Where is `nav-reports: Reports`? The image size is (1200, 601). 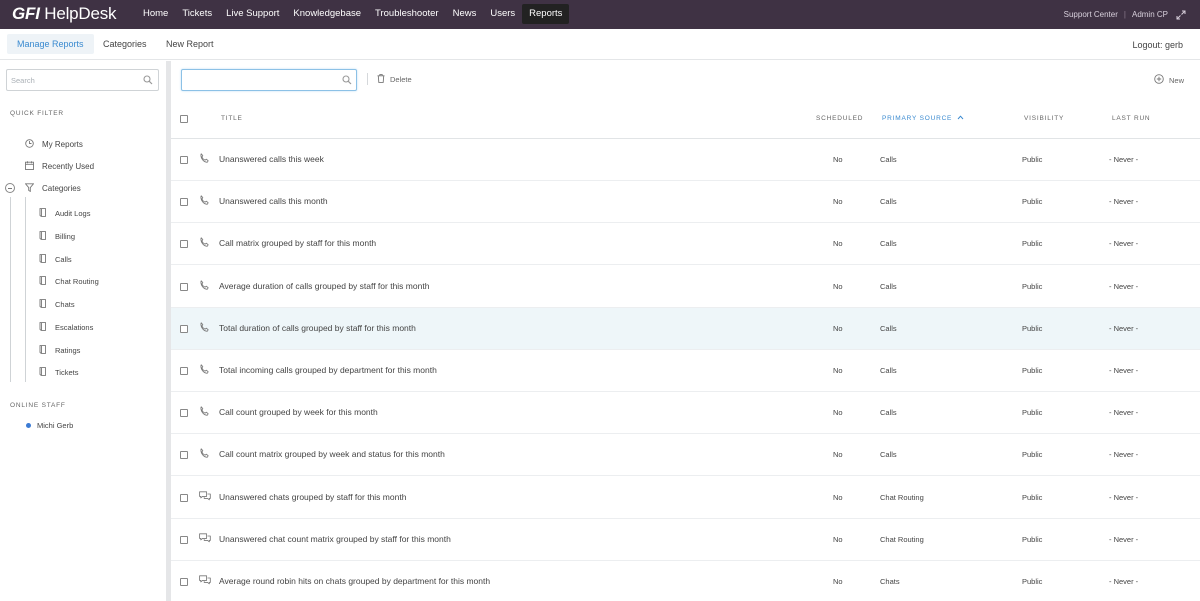 nav-reports: Reports is located at coordinates (546, 14).